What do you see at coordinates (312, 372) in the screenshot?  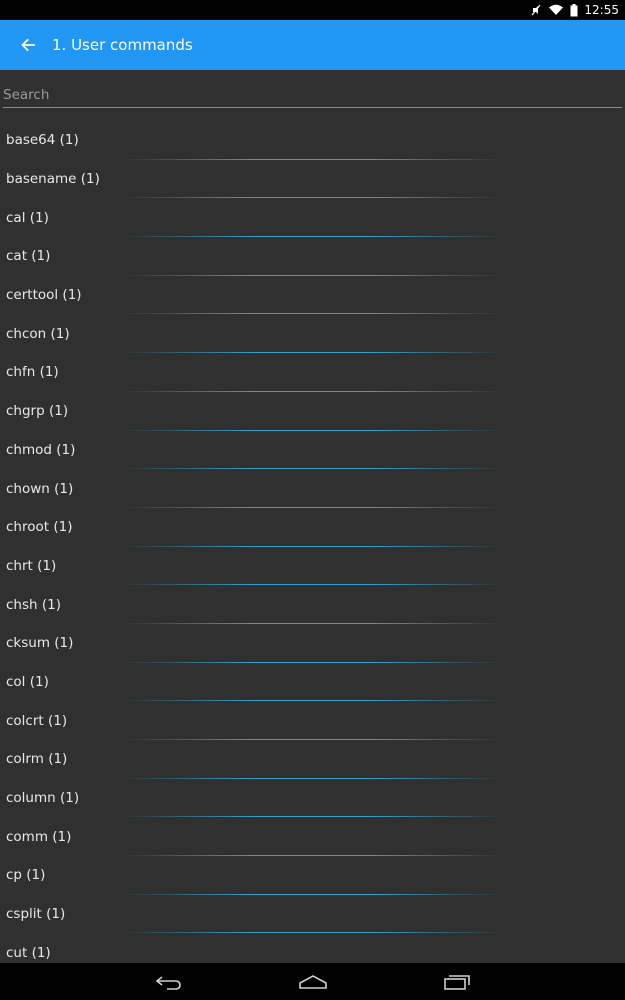 I see `list-item: chfn (1)` at bounding box center [312, 372].